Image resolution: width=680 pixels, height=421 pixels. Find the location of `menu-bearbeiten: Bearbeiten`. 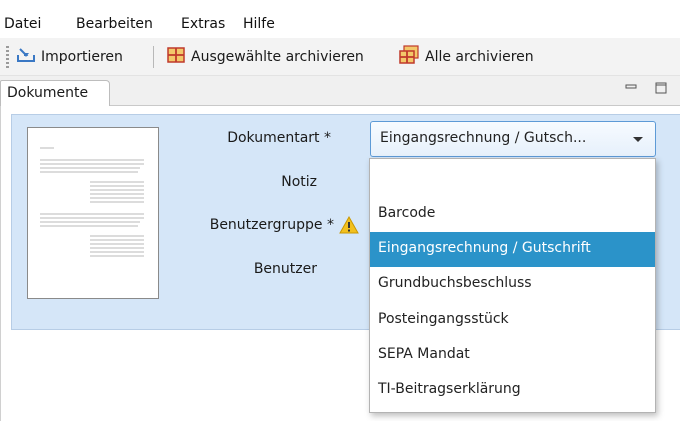

menu-bearbeiten: Bearbeiten is located at coordinates (114, 24).